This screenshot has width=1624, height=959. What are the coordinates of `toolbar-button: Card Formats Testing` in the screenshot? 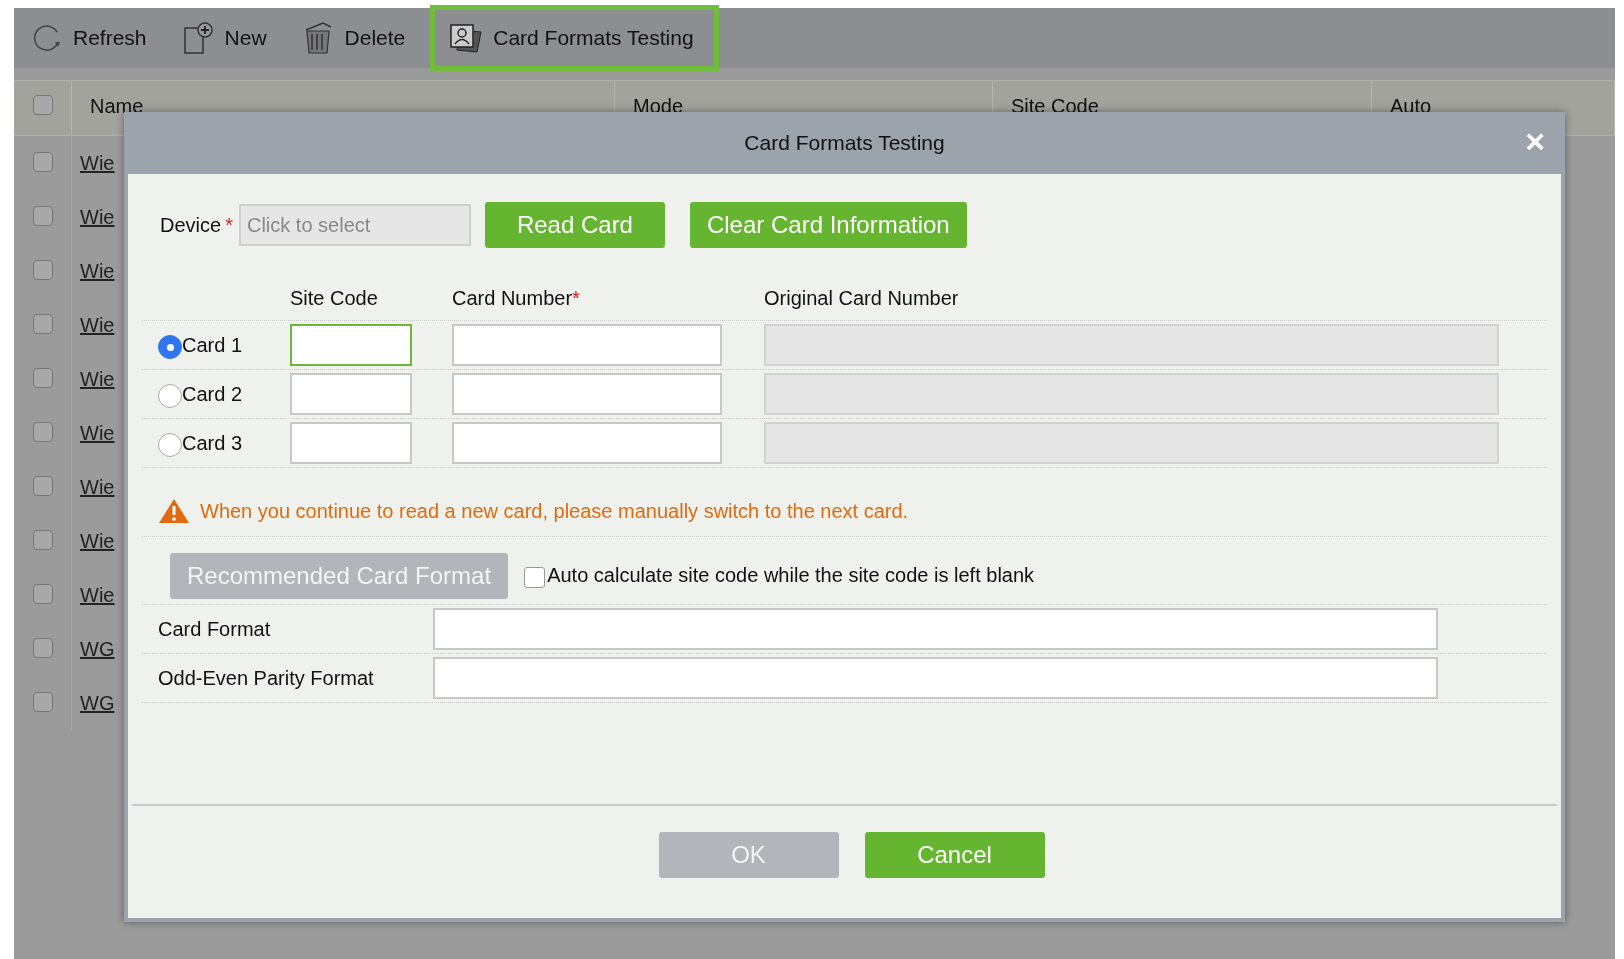 It's located at (574, 38).